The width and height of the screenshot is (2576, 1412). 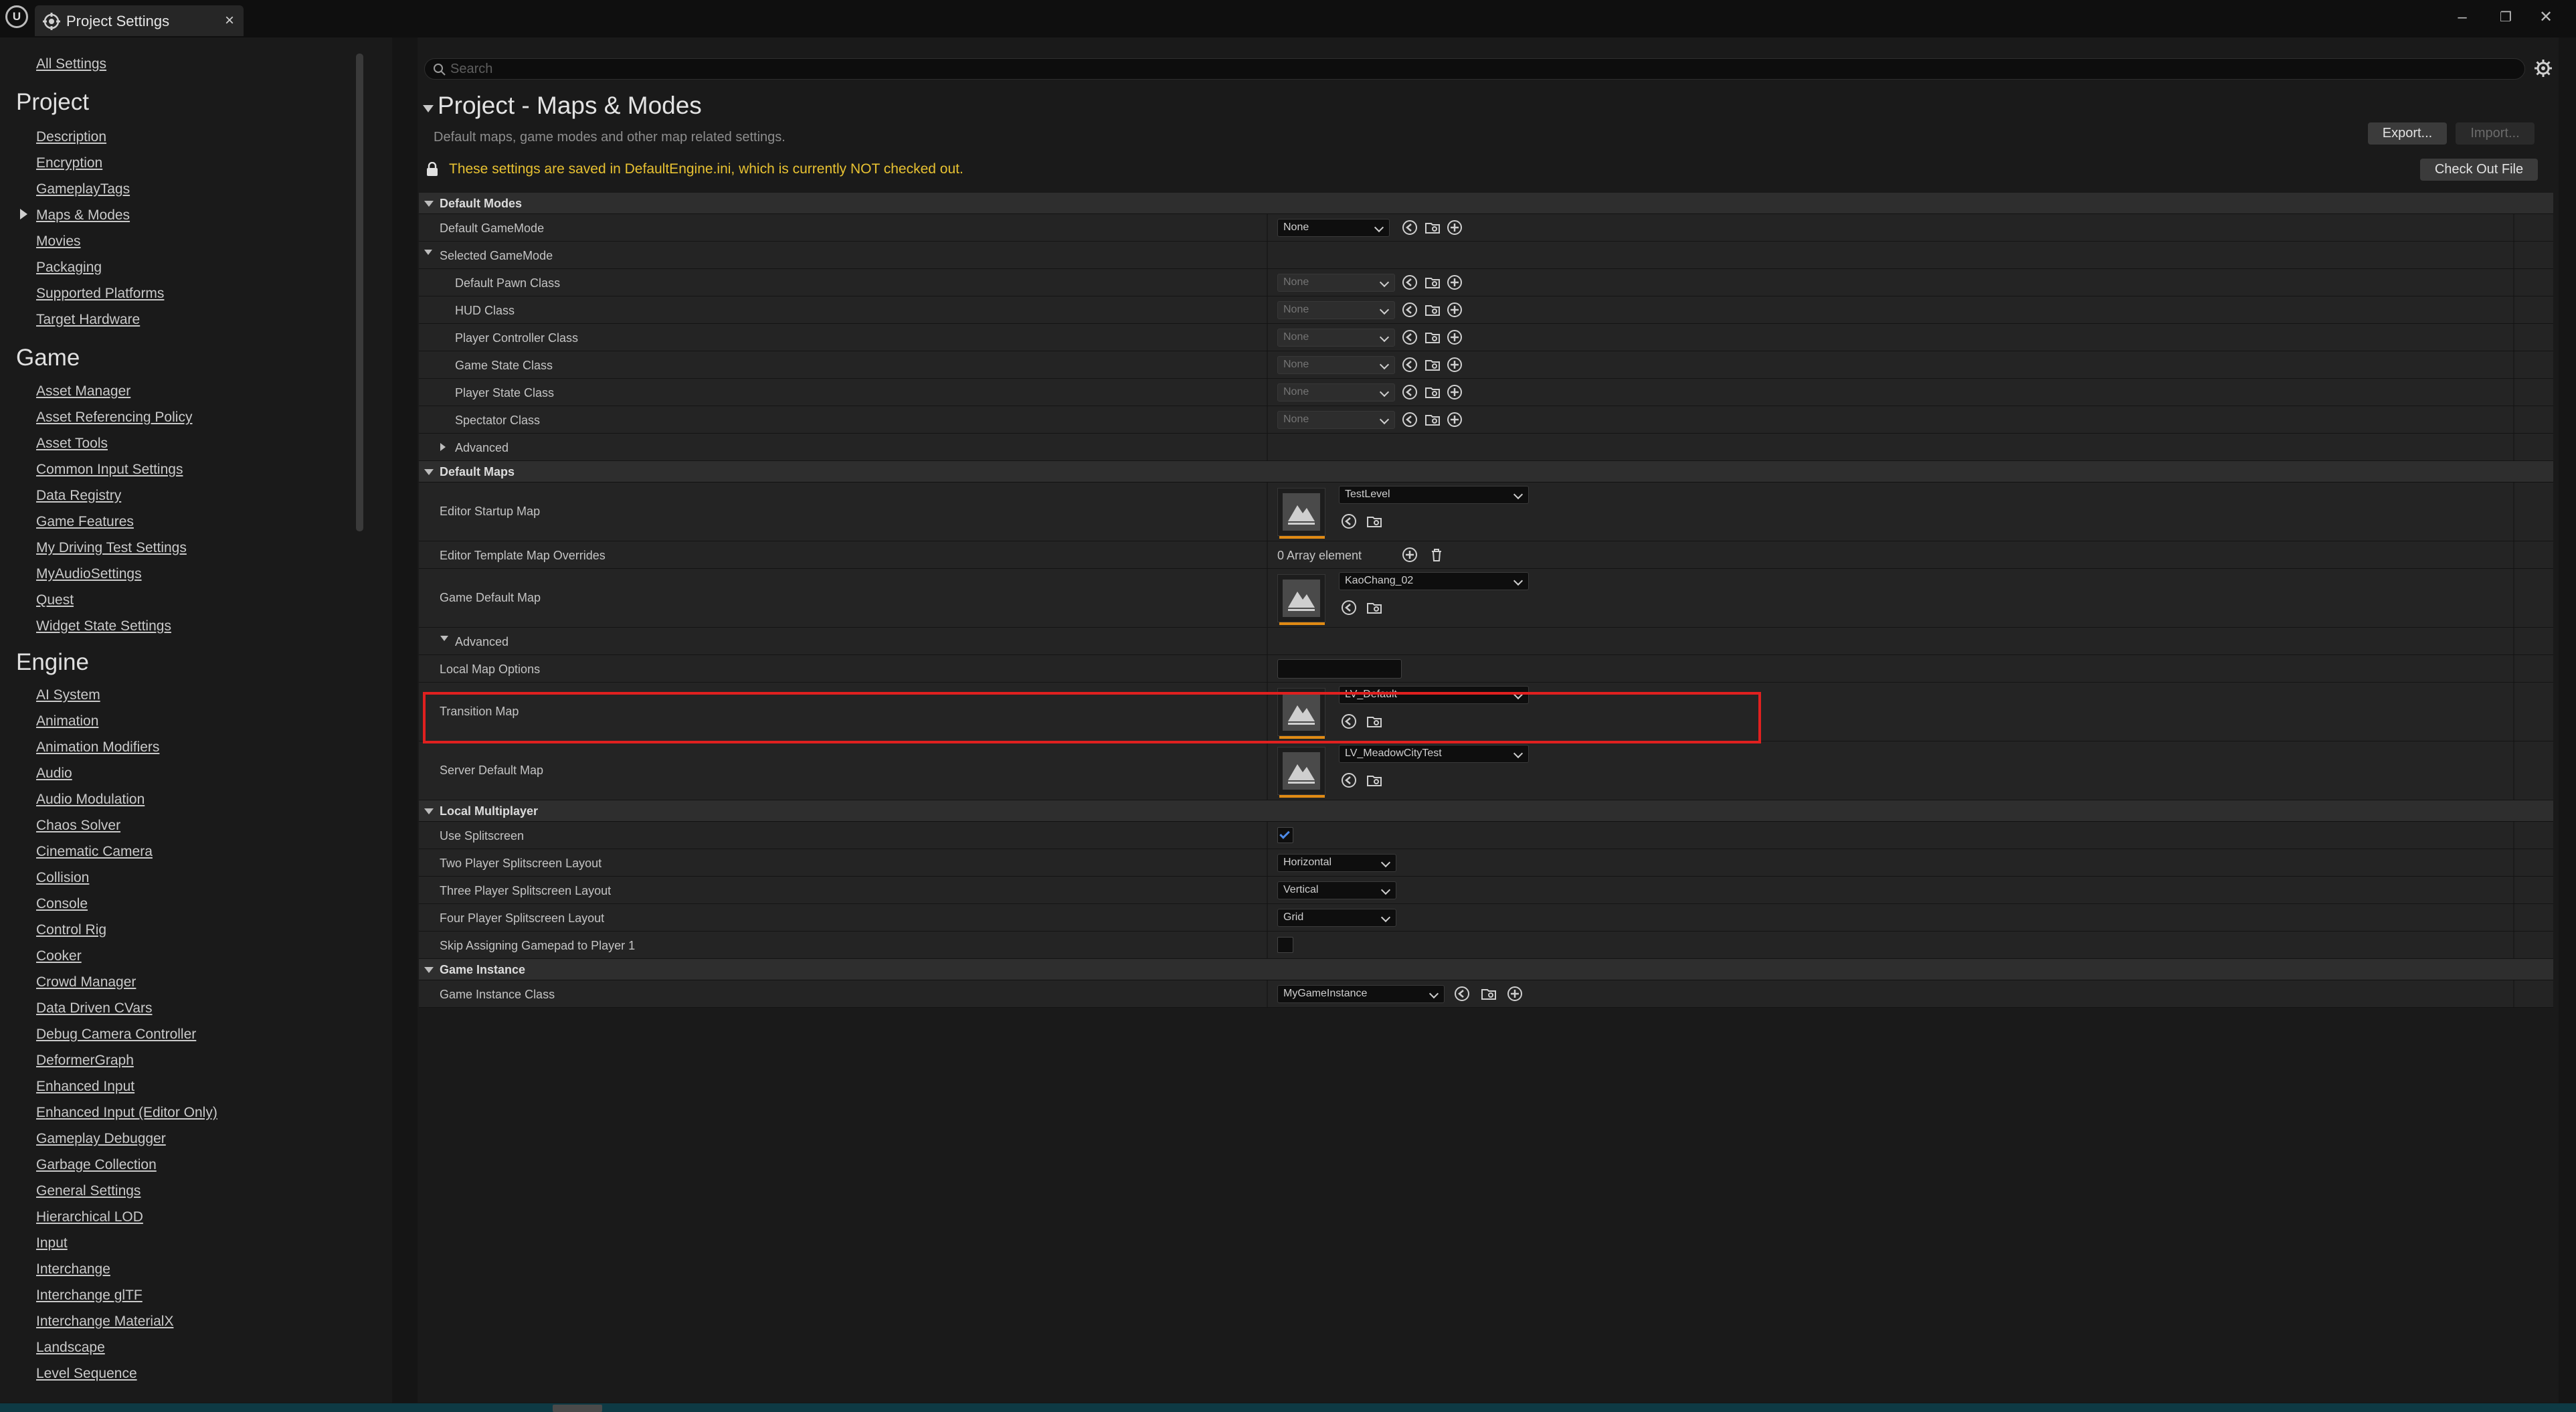 I want to click on restore-icon: ❐, so click(x=2505, y=17).